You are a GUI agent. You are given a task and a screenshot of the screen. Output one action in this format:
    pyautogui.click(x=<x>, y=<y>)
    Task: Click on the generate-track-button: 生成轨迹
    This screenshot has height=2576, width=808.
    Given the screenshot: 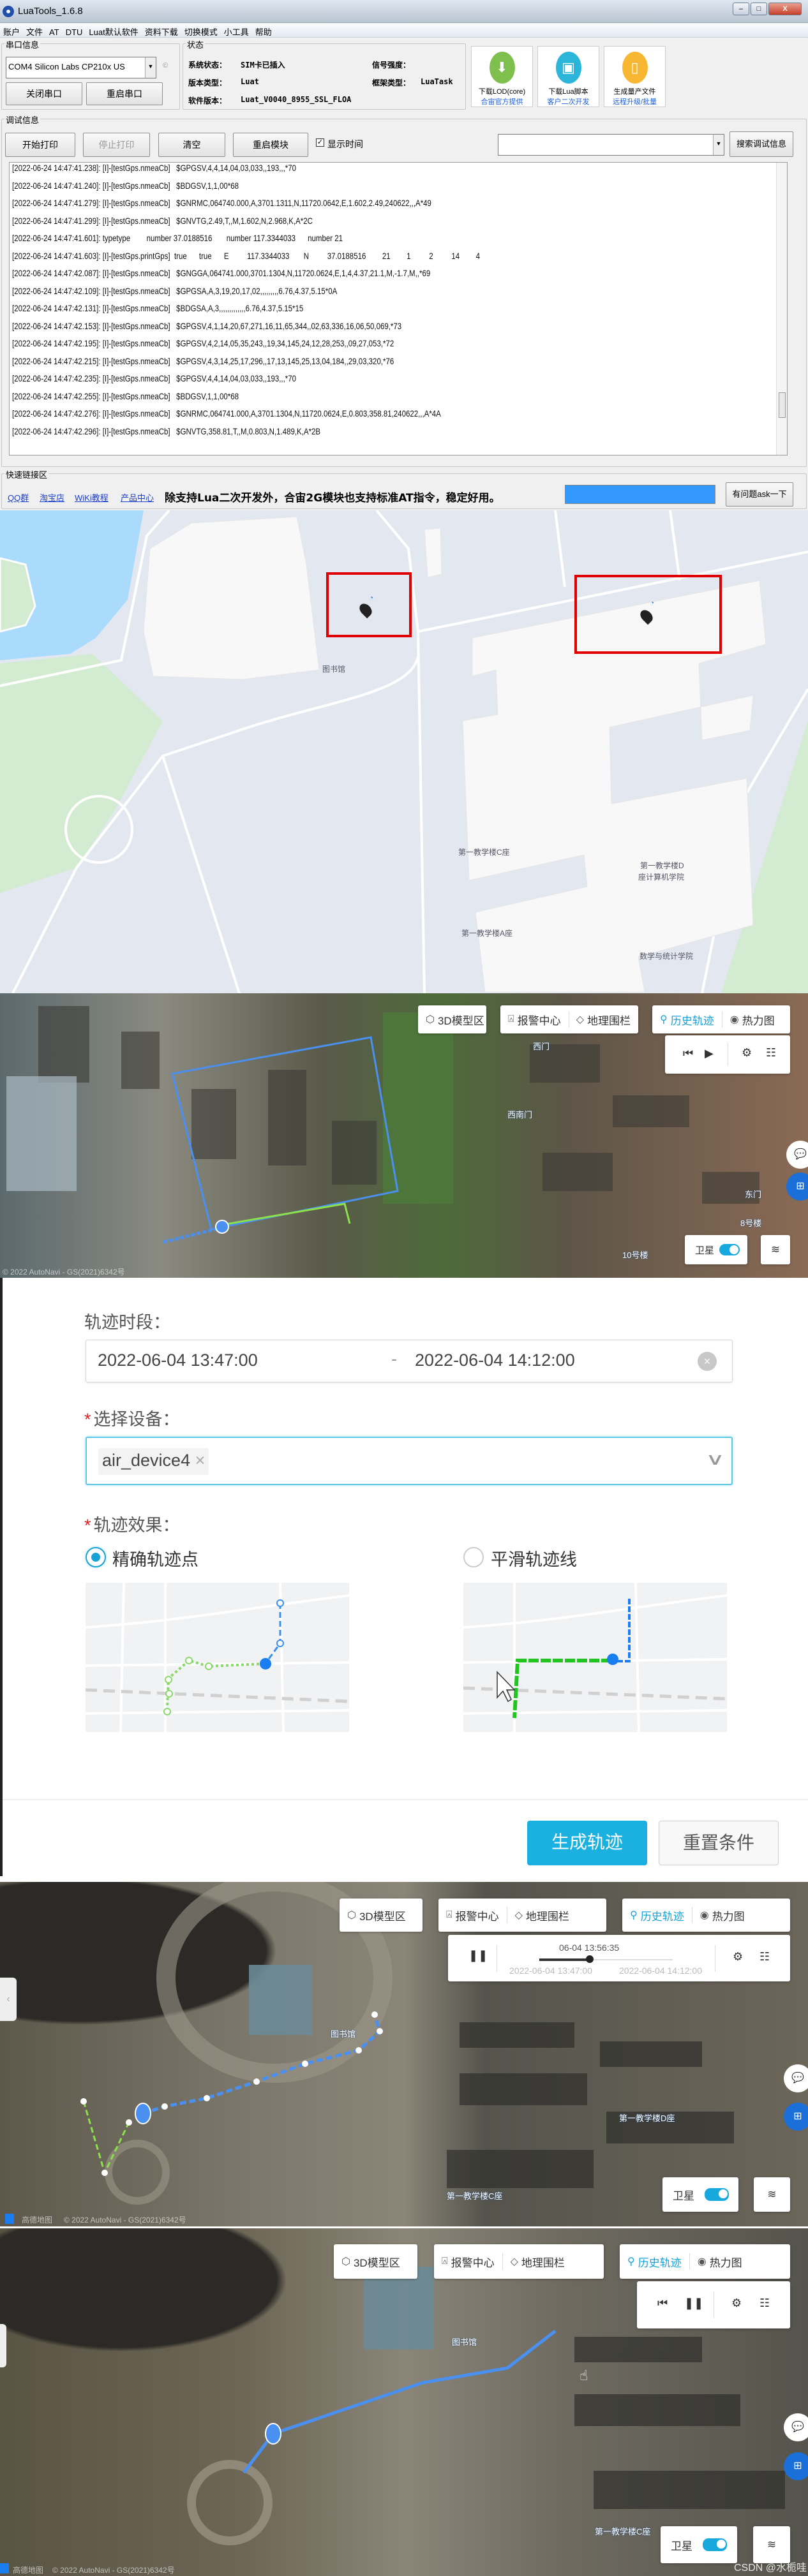 What is the action you would take?
    pyautogui.click(x=587, y=1843)
    